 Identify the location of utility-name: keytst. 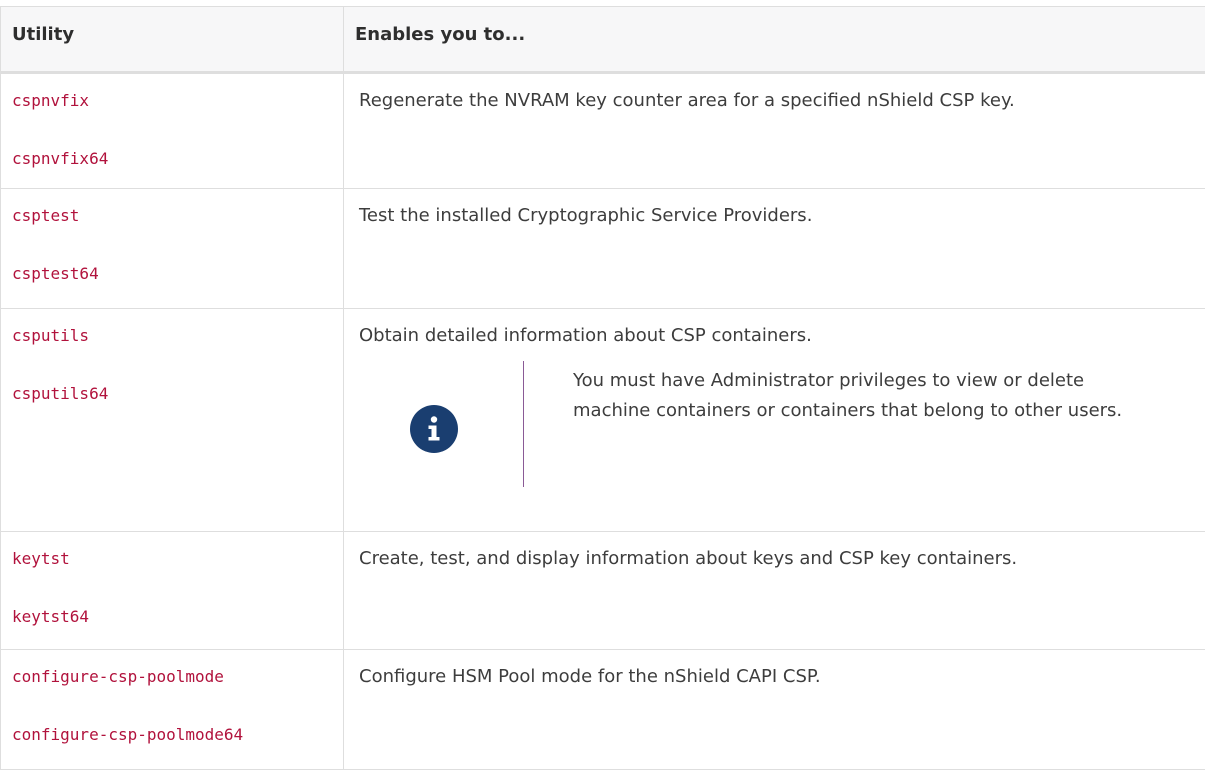
(41, 558).